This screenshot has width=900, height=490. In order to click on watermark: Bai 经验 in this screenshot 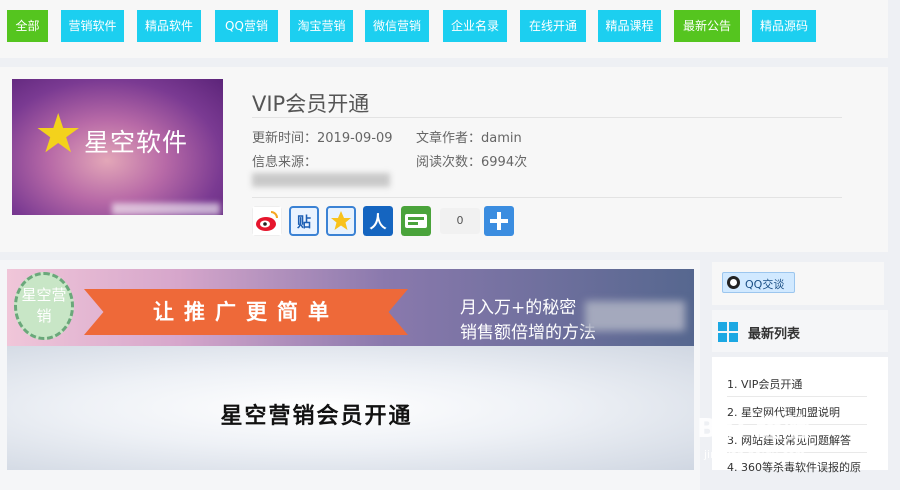, I will do `click(754, 429)`.